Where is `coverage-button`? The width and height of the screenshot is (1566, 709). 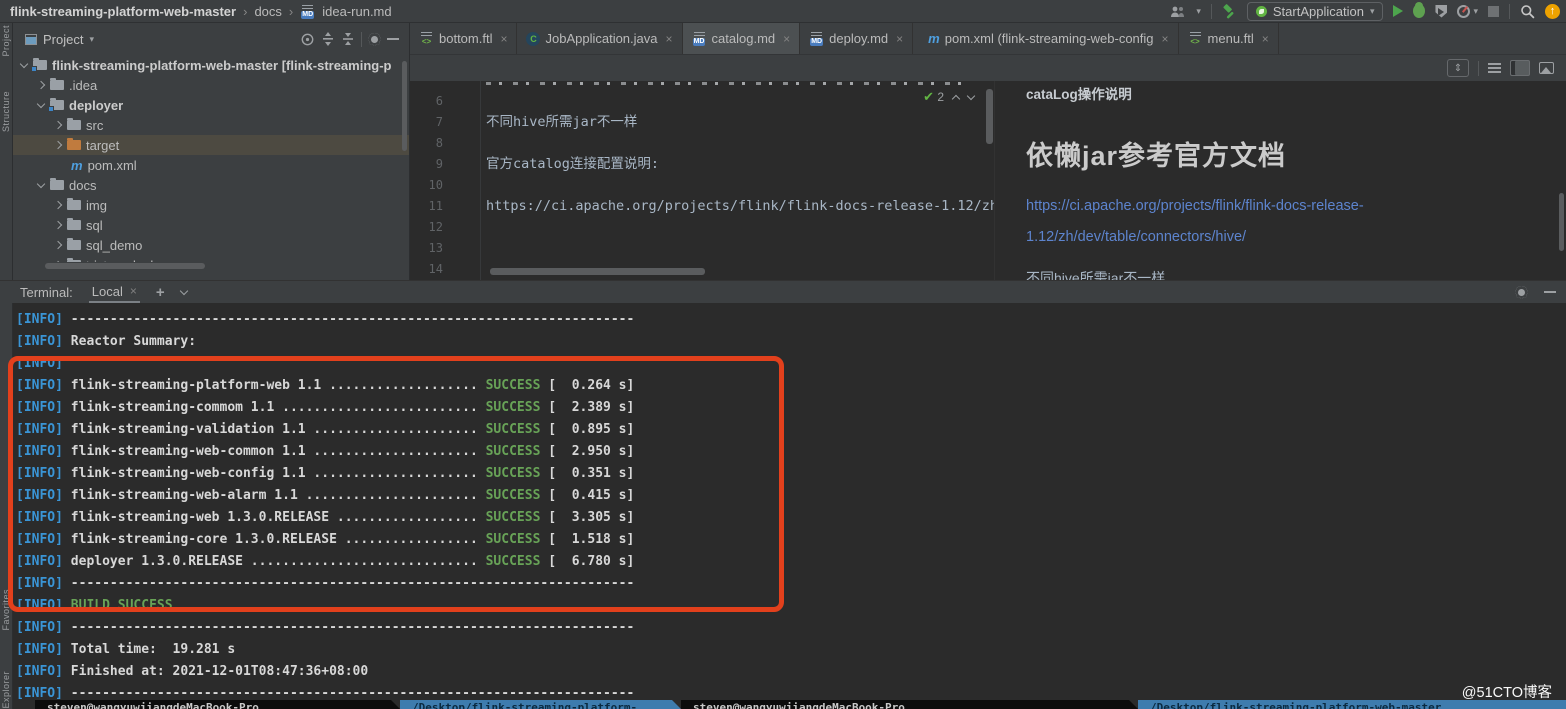 coverage-button is located at coordinates (1441, 11).